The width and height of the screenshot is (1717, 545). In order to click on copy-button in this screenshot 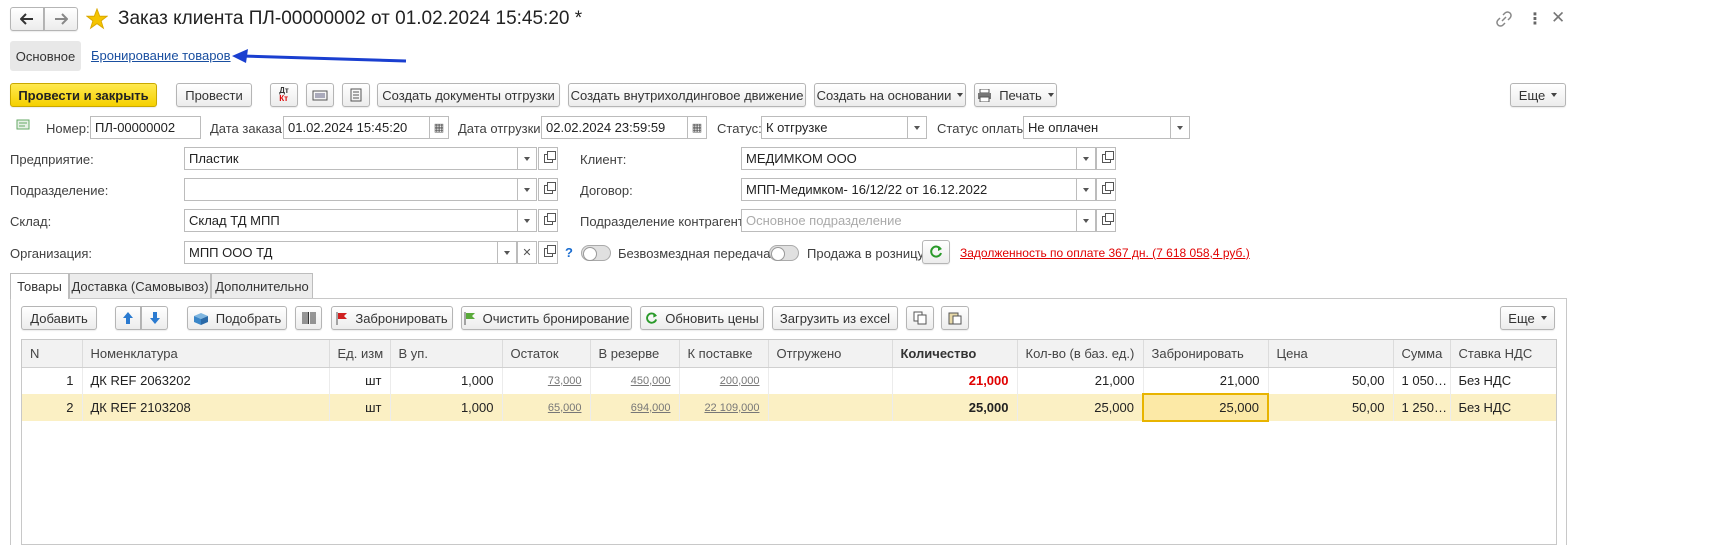, I will do `click(920, 318)`.